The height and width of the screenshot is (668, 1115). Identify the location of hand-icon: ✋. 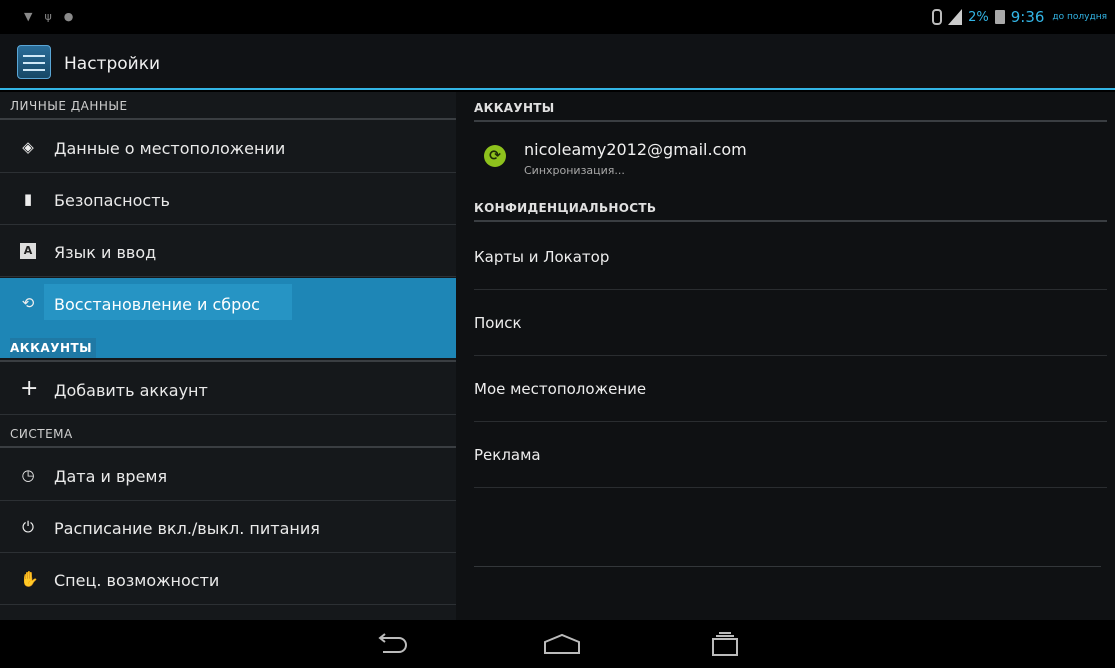
(29, 579).